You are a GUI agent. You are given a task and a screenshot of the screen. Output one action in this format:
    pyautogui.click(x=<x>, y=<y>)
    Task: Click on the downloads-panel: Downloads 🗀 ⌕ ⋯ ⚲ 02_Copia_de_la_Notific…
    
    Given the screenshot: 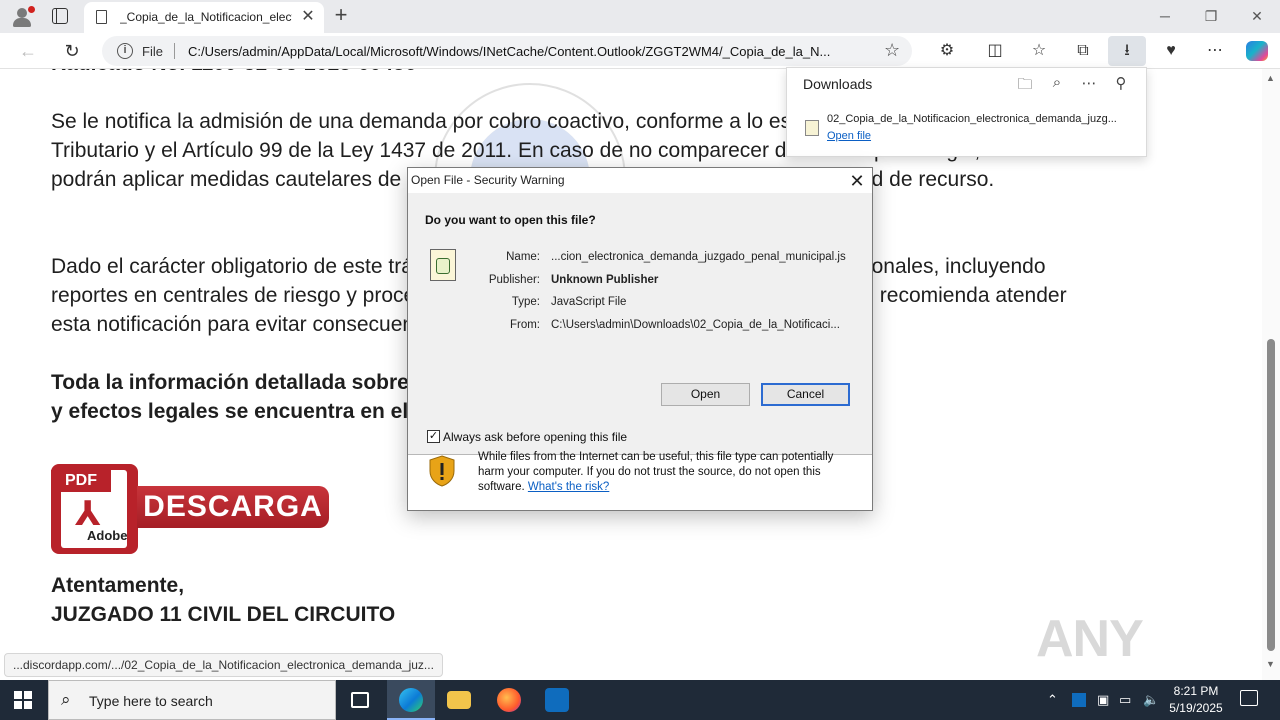 What is the action you would take?
    pyautogui.click(x=966, y=112)
    